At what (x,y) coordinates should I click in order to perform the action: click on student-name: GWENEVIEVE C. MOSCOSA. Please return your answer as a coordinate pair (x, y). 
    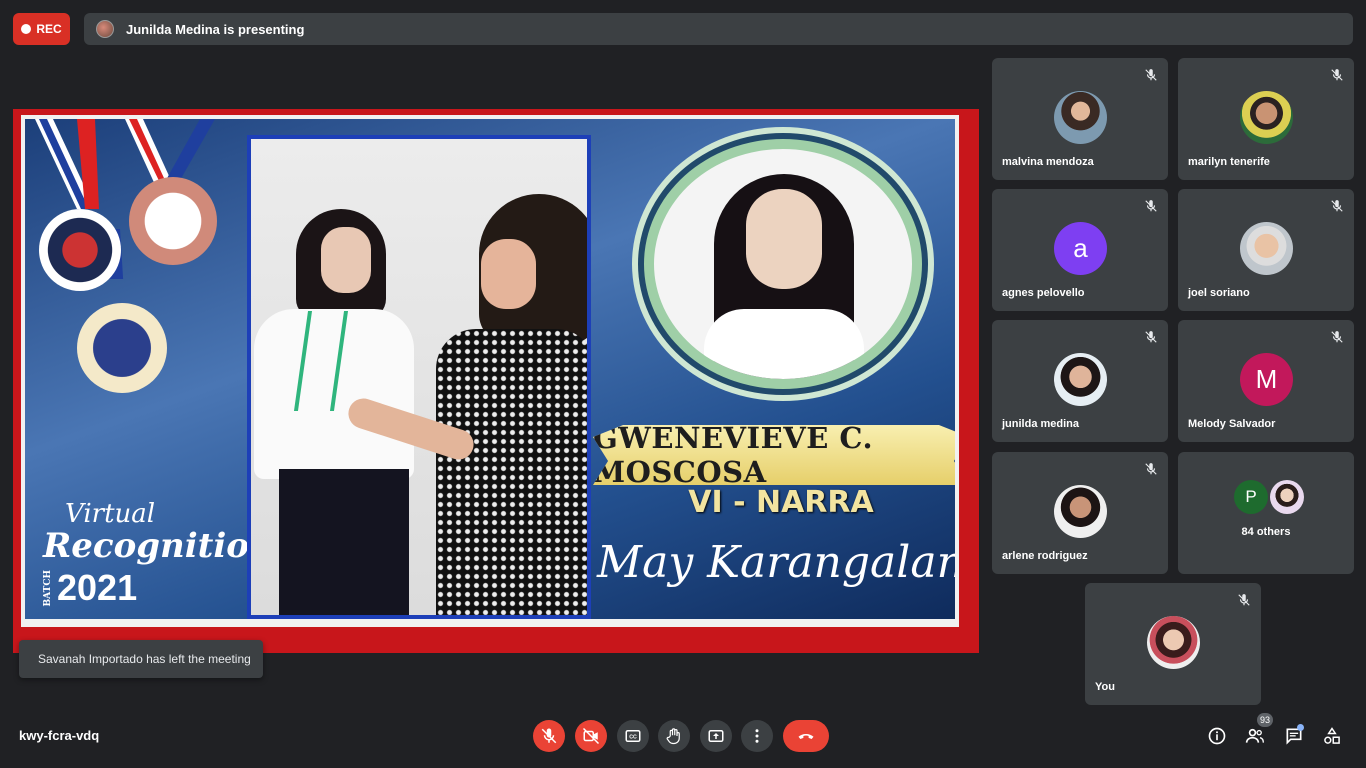
    Looking at the image, I should click on (733, 455).